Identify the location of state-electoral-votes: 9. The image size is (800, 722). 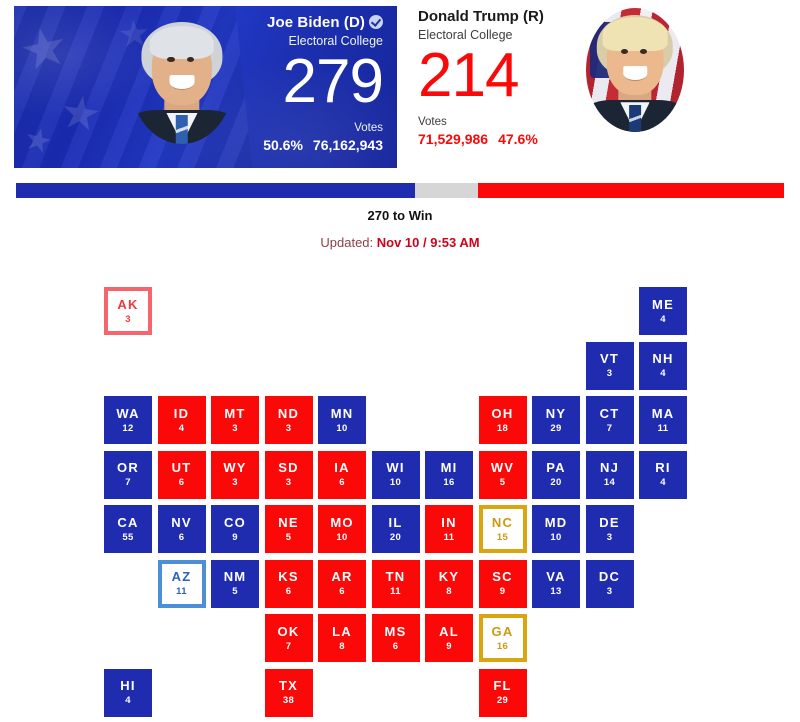
(502, 592).